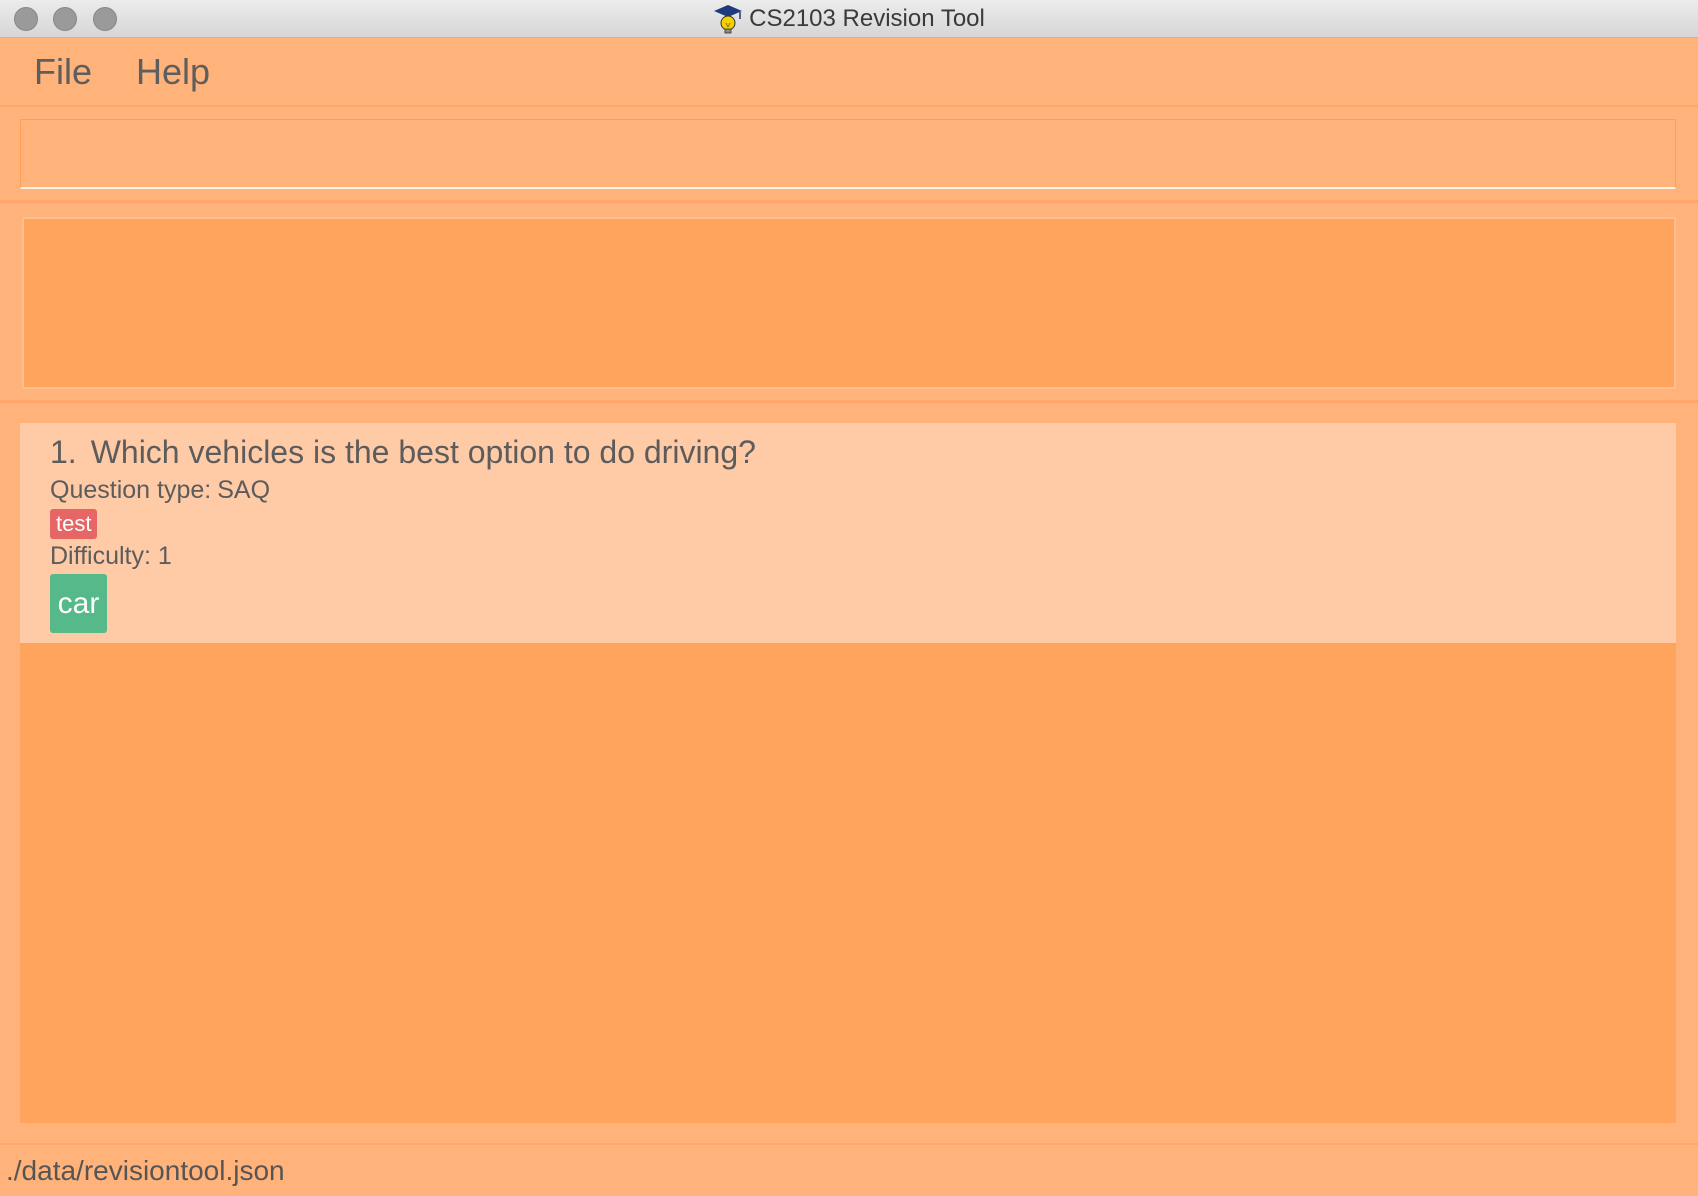 Image resolution: width=1698 pixels, height=1196 pixels. What do you see at coordinates (849, 1169) in the screenshot?
I see `status-bar: ./data/revisiontool.json` at bounding box center [849, 1169].